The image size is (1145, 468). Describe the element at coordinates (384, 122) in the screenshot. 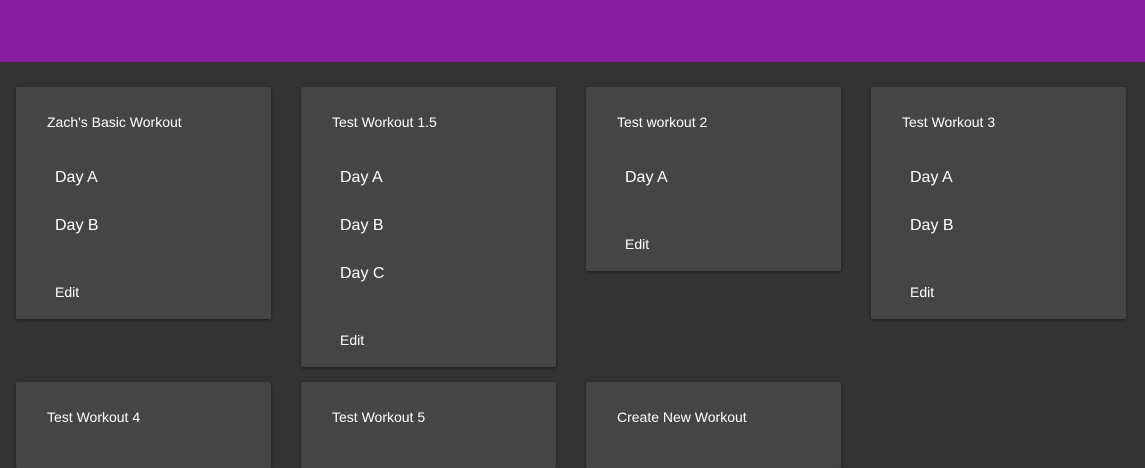

I see `workout-card-title: Test Workout 1.5` at that location.